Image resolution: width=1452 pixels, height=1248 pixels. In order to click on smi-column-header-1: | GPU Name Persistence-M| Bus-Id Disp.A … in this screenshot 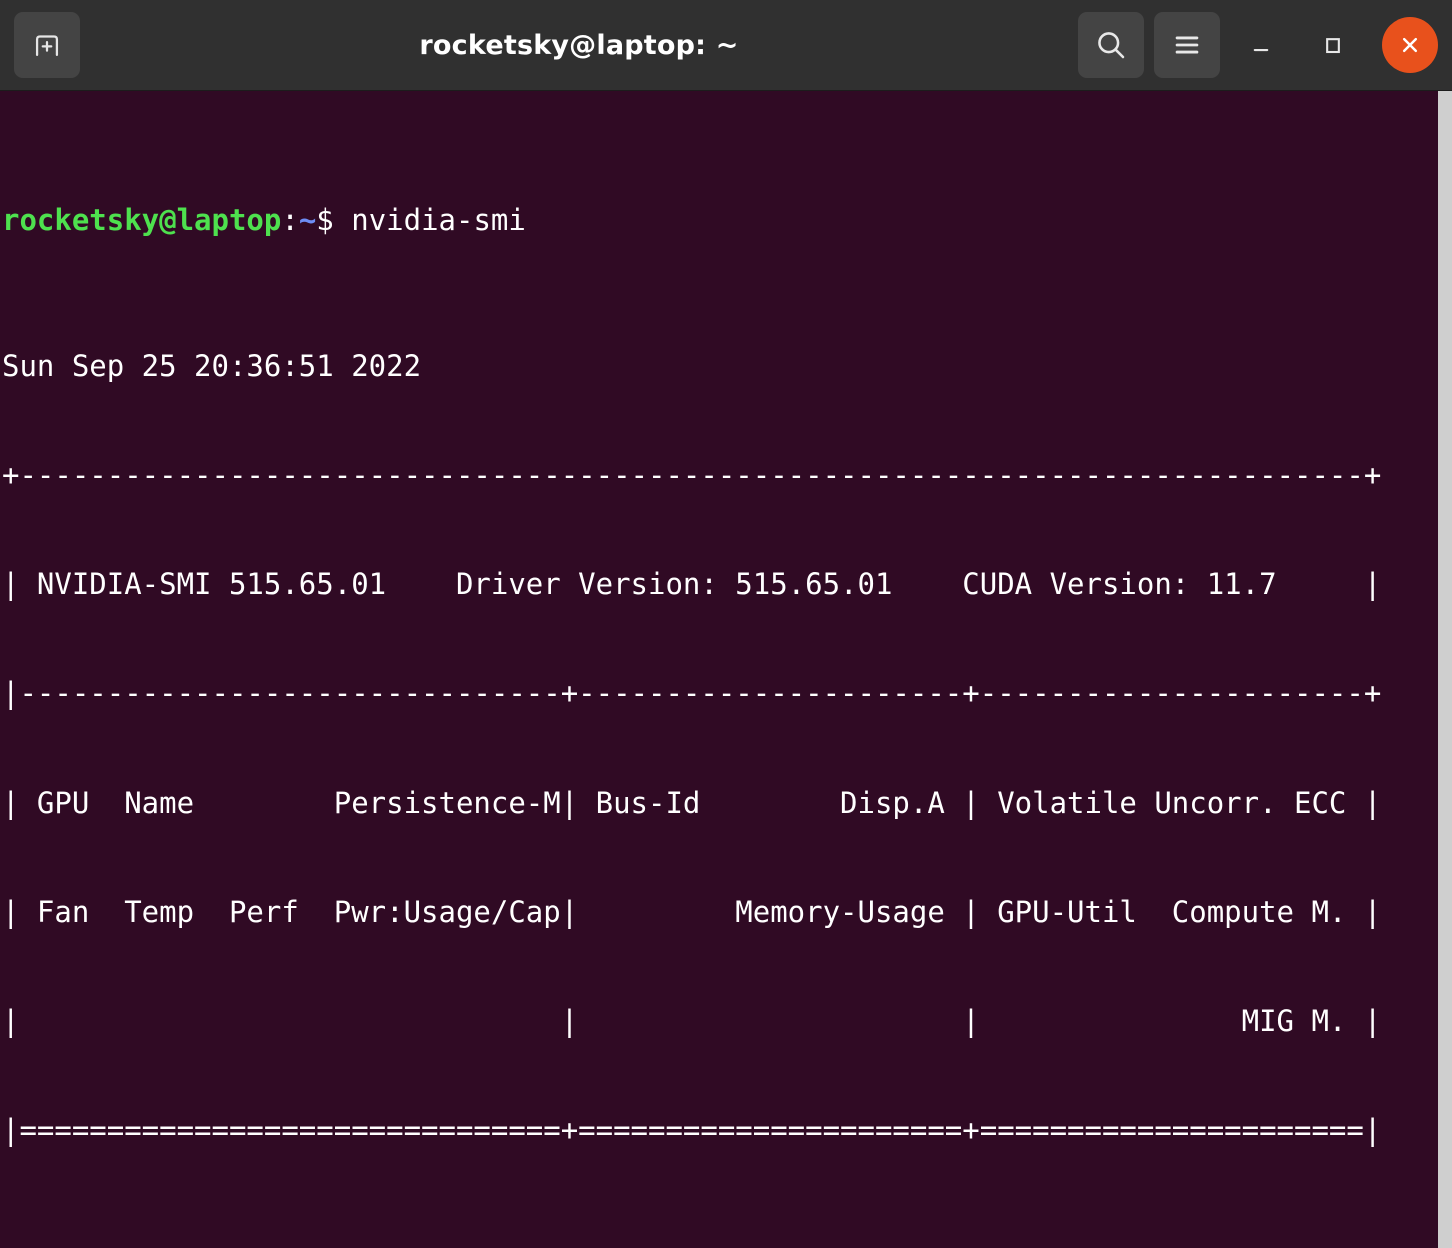, I will do `click(692, 802)`.